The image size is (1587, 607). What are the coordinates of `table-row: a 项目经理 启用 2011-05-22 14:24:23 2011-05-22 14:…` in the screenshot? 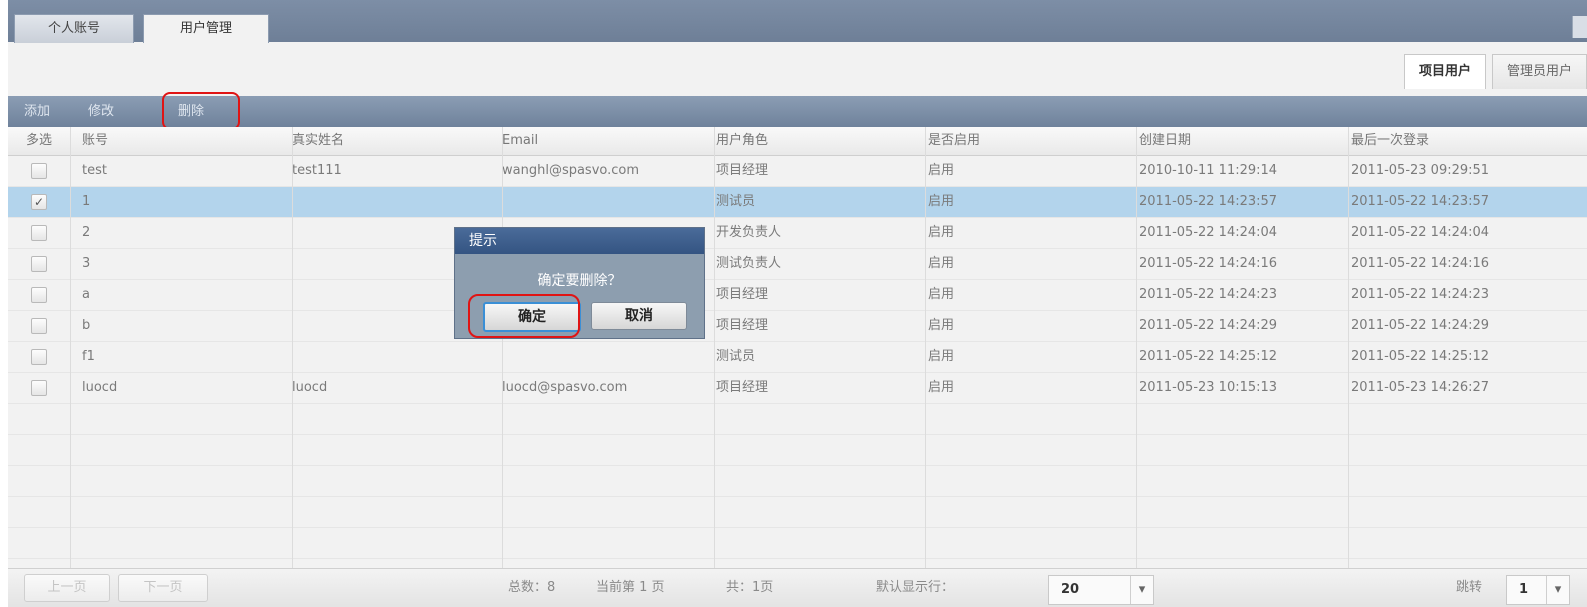 It's located at (797, 295).